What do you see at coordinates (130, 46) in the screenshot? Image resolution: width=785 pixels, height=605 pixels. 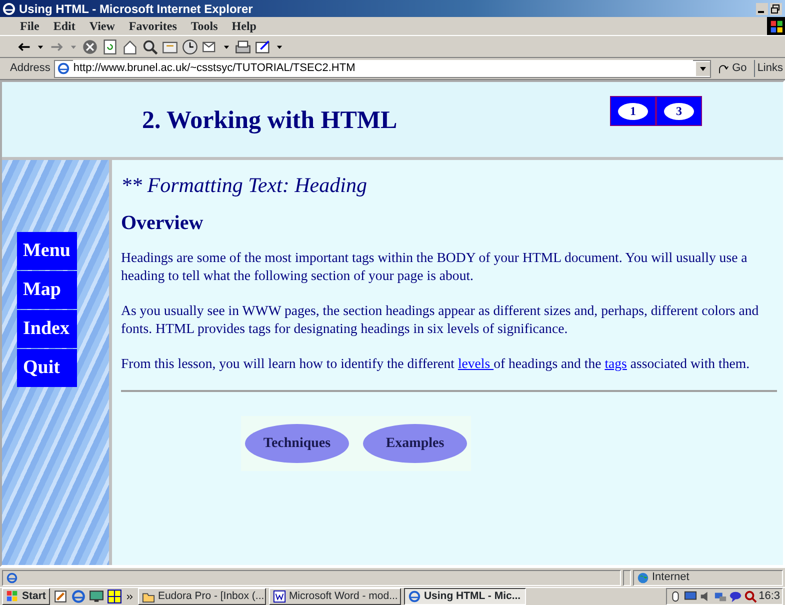 I see `home-icon` at bounding box center [130, 46].